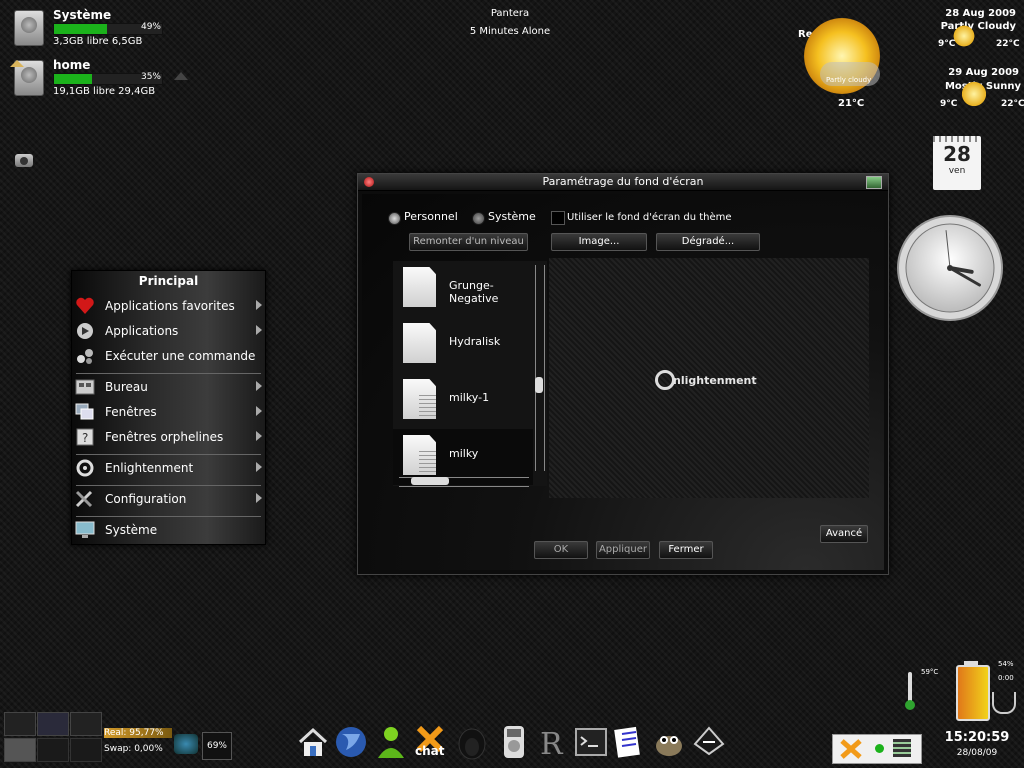 This screenshot has height=768, width=1024. What do you see at coordinates (85, 306) in the screenshot?
I see `heart-icon` at bounding box center [85, 306].